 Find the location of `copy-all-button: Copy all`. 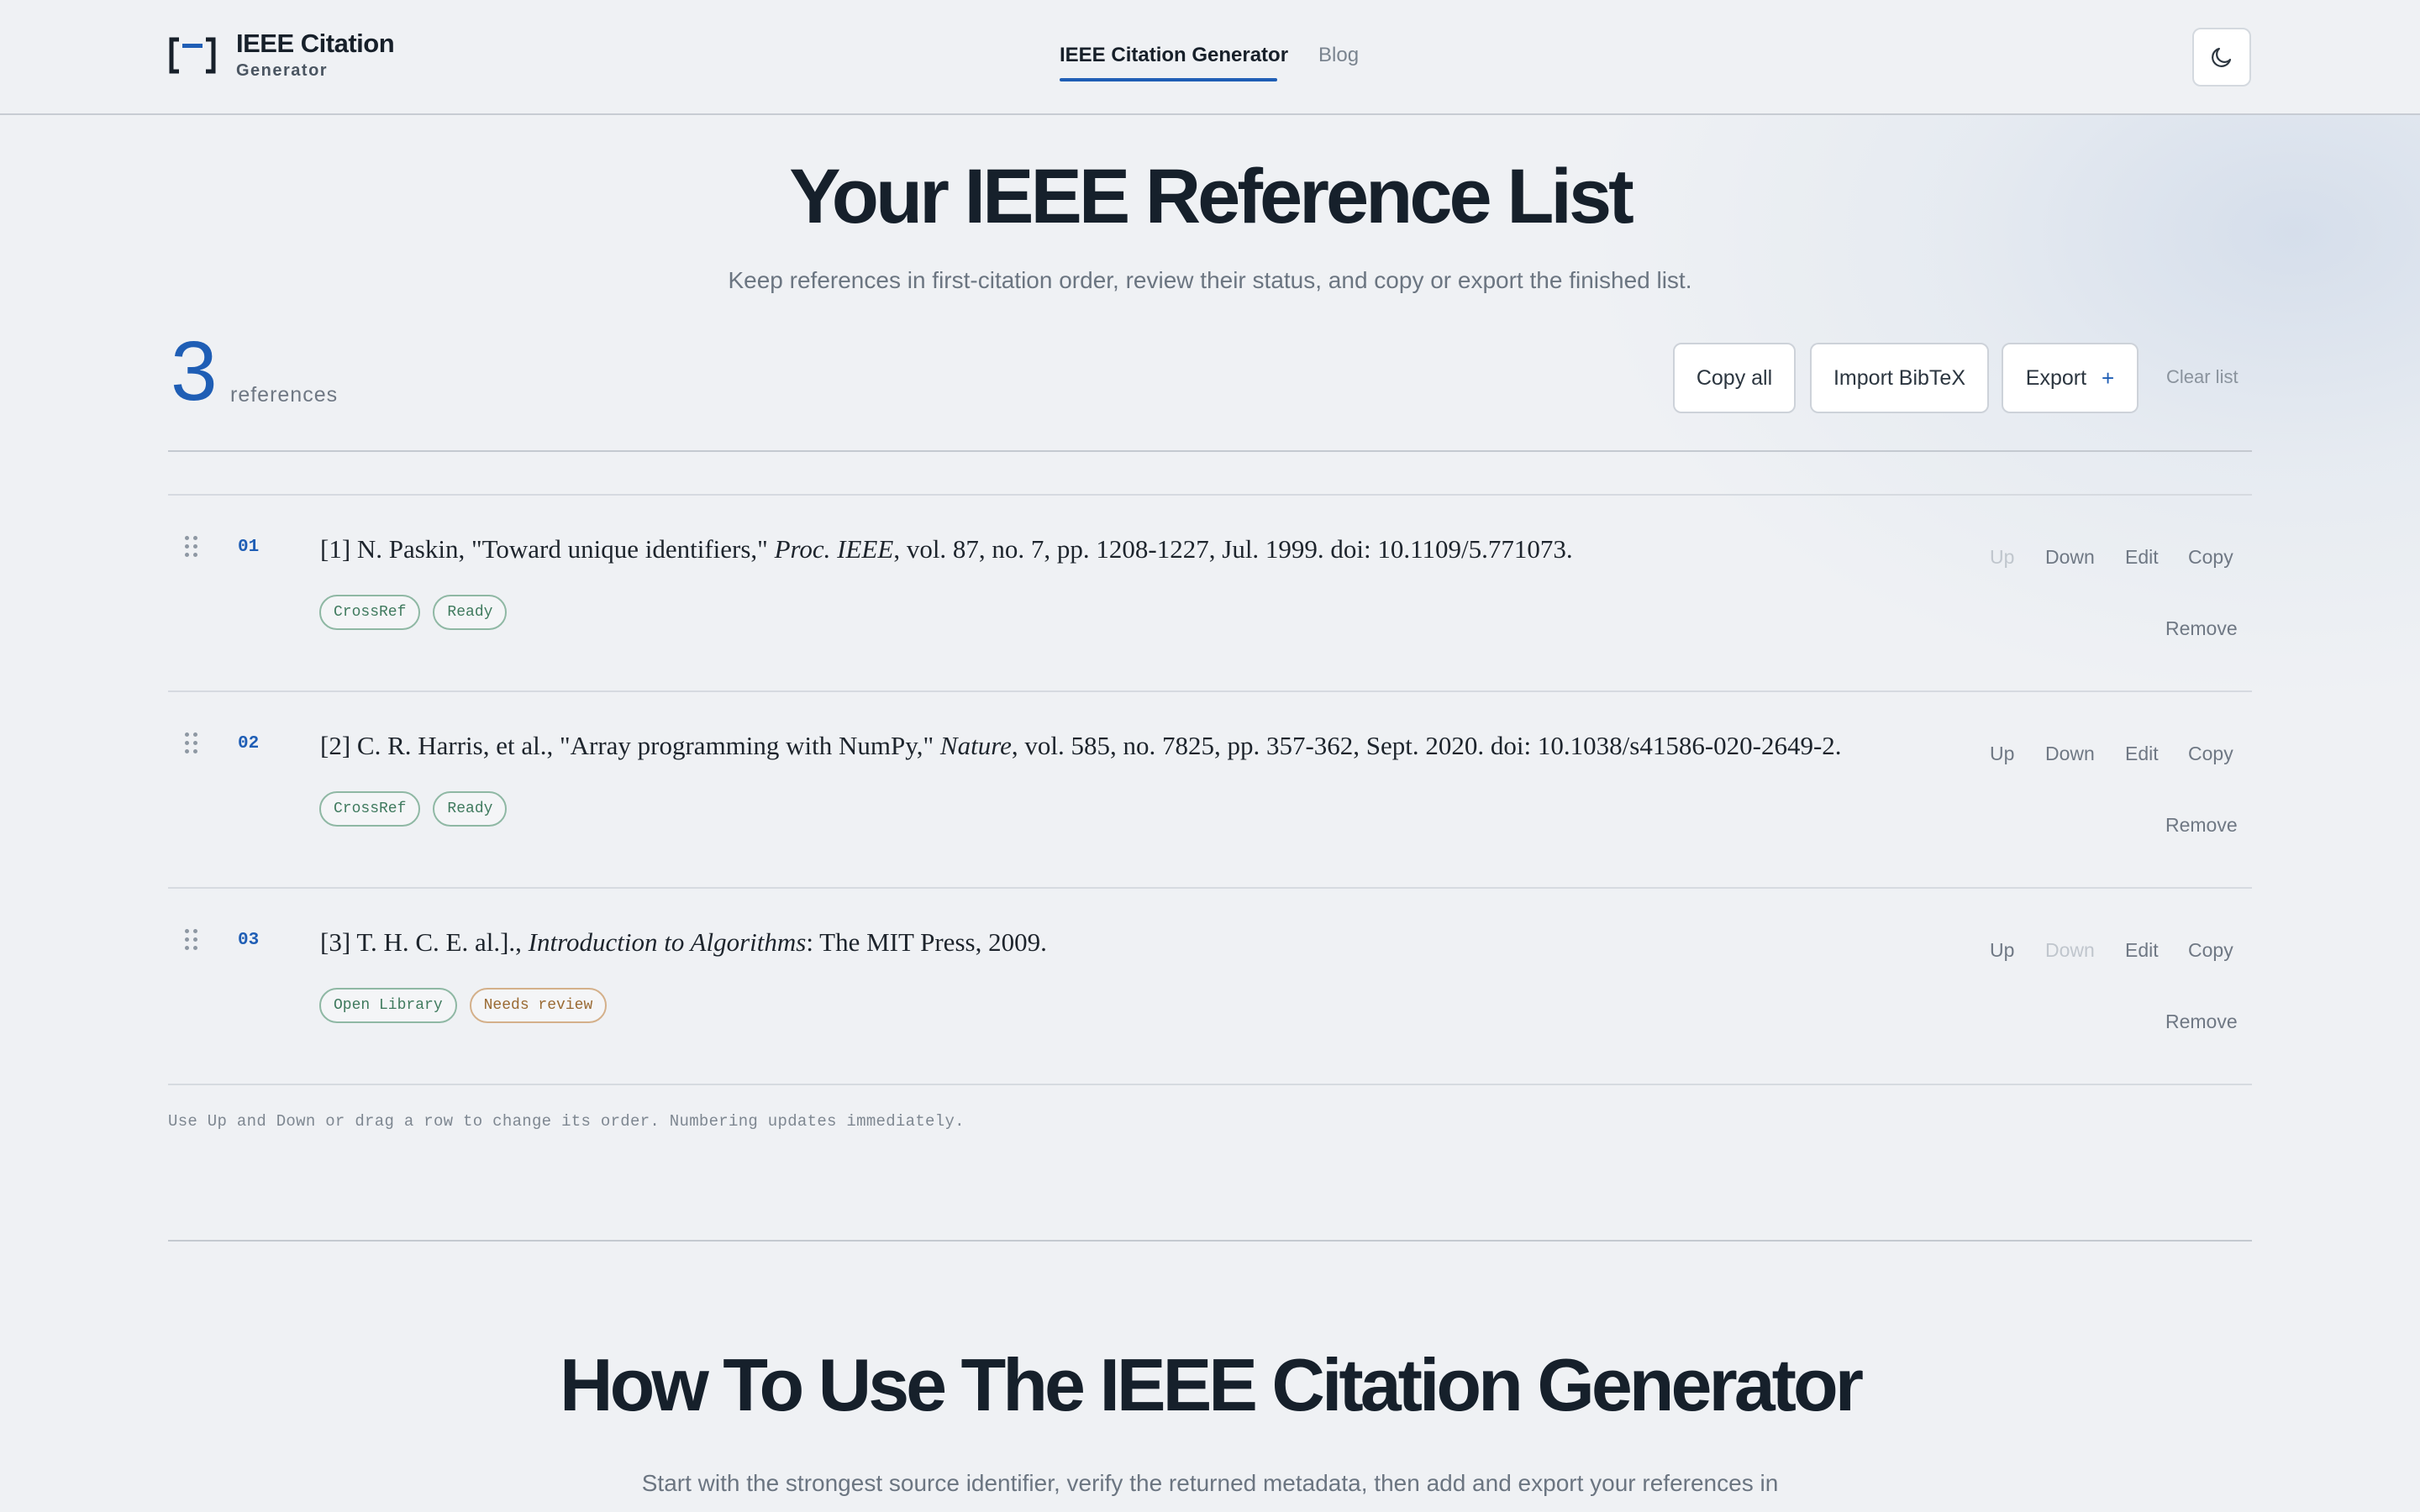

copy-all-button: Copy all is located at coordinates (1735, 378).